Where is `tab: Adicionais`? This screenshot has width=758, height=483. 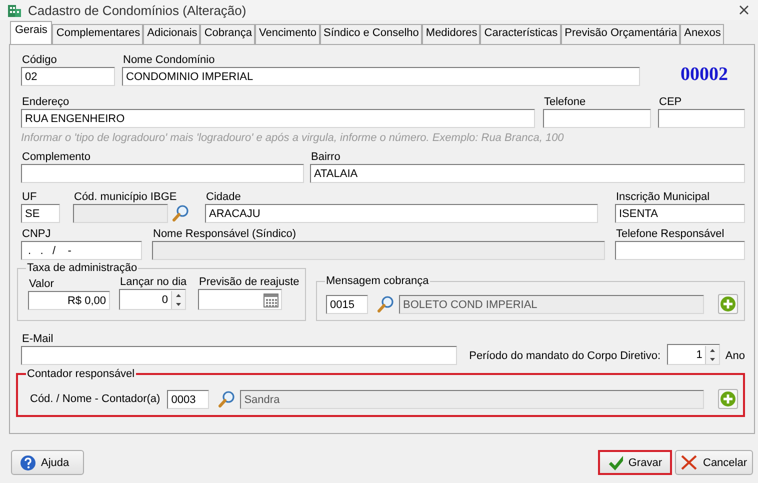 tab: Adicionais is located at coordinates (171, 34).